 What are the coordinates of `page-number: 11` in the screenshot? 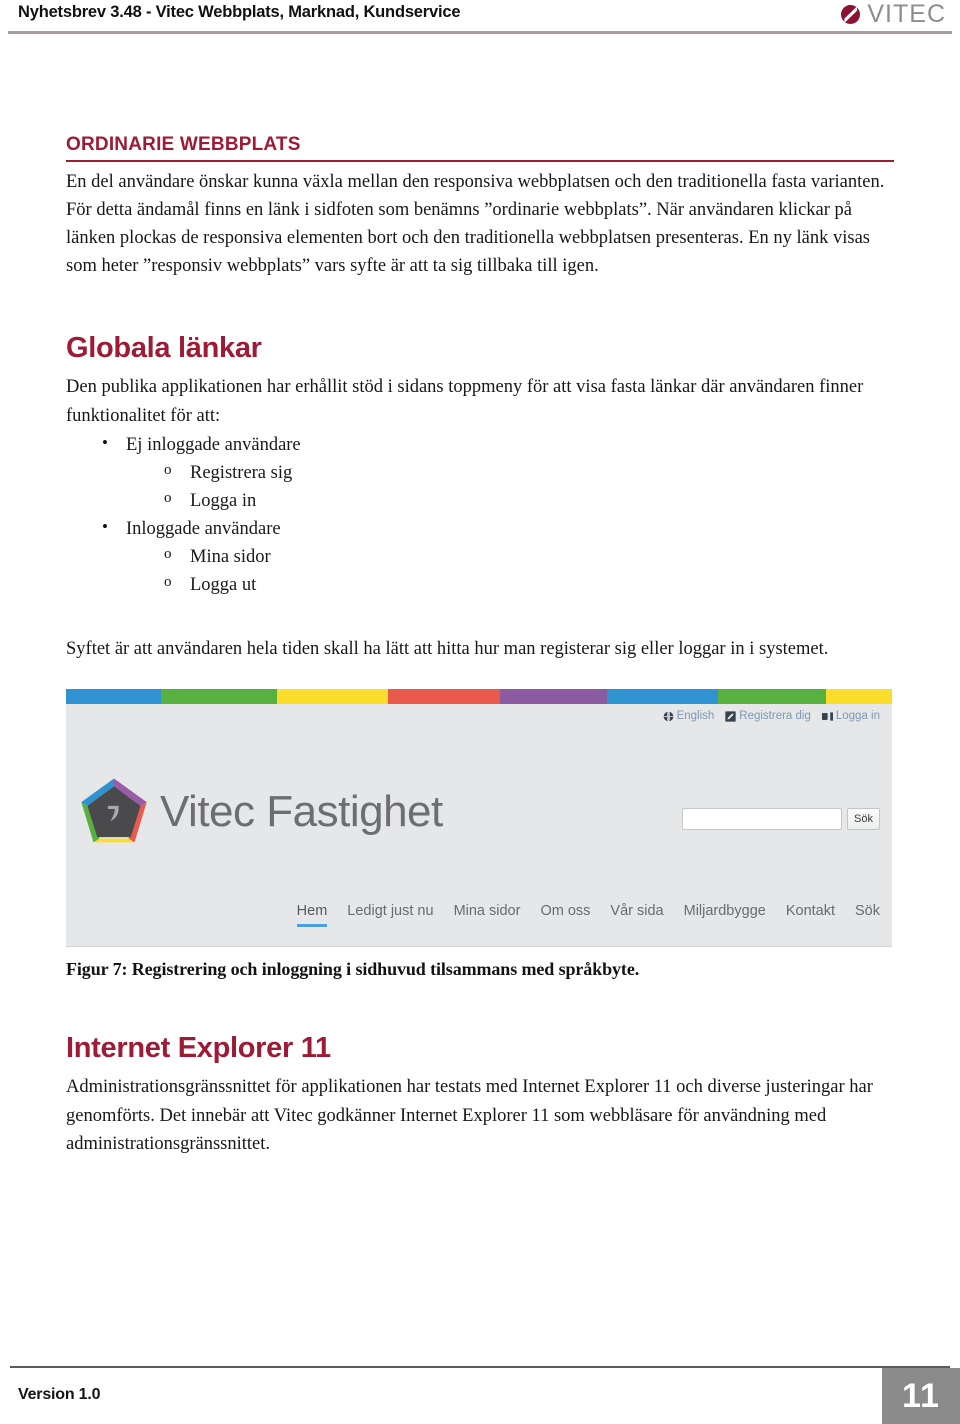 It's located at (921, 1396).